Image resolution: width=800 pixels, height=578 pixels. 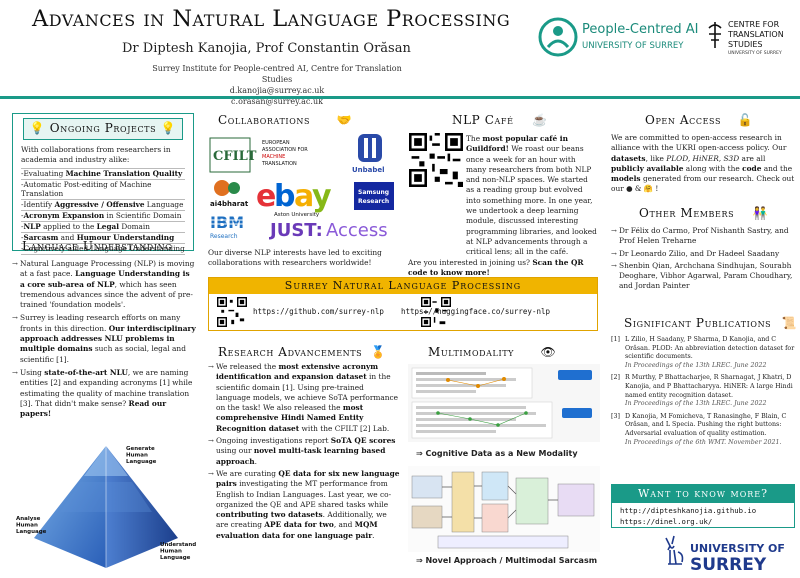 I want to click on list-item: -Evaluating Machine Translation Quality, so click(x=103, y=173).